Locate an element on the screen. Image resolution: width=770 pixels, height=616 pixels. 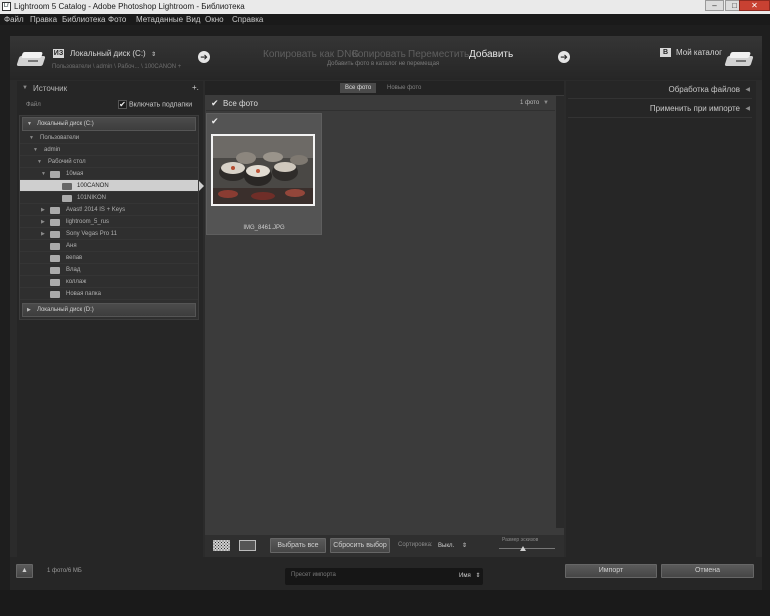
source-disk-icon is located at coordinates (31, 59).